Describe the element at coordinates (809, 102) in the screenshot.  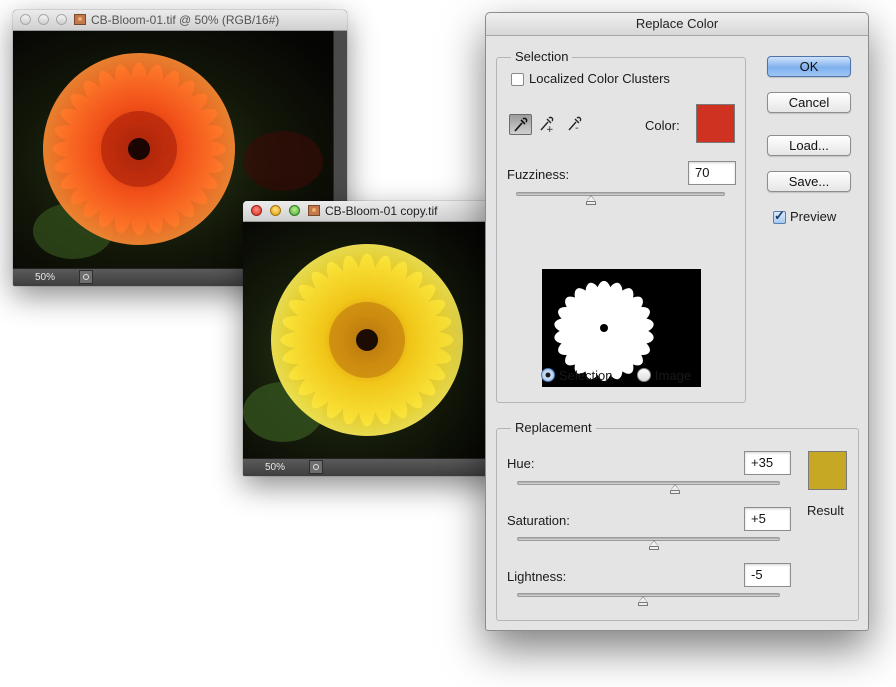
I see `cancel-button: Cancel` at that location.